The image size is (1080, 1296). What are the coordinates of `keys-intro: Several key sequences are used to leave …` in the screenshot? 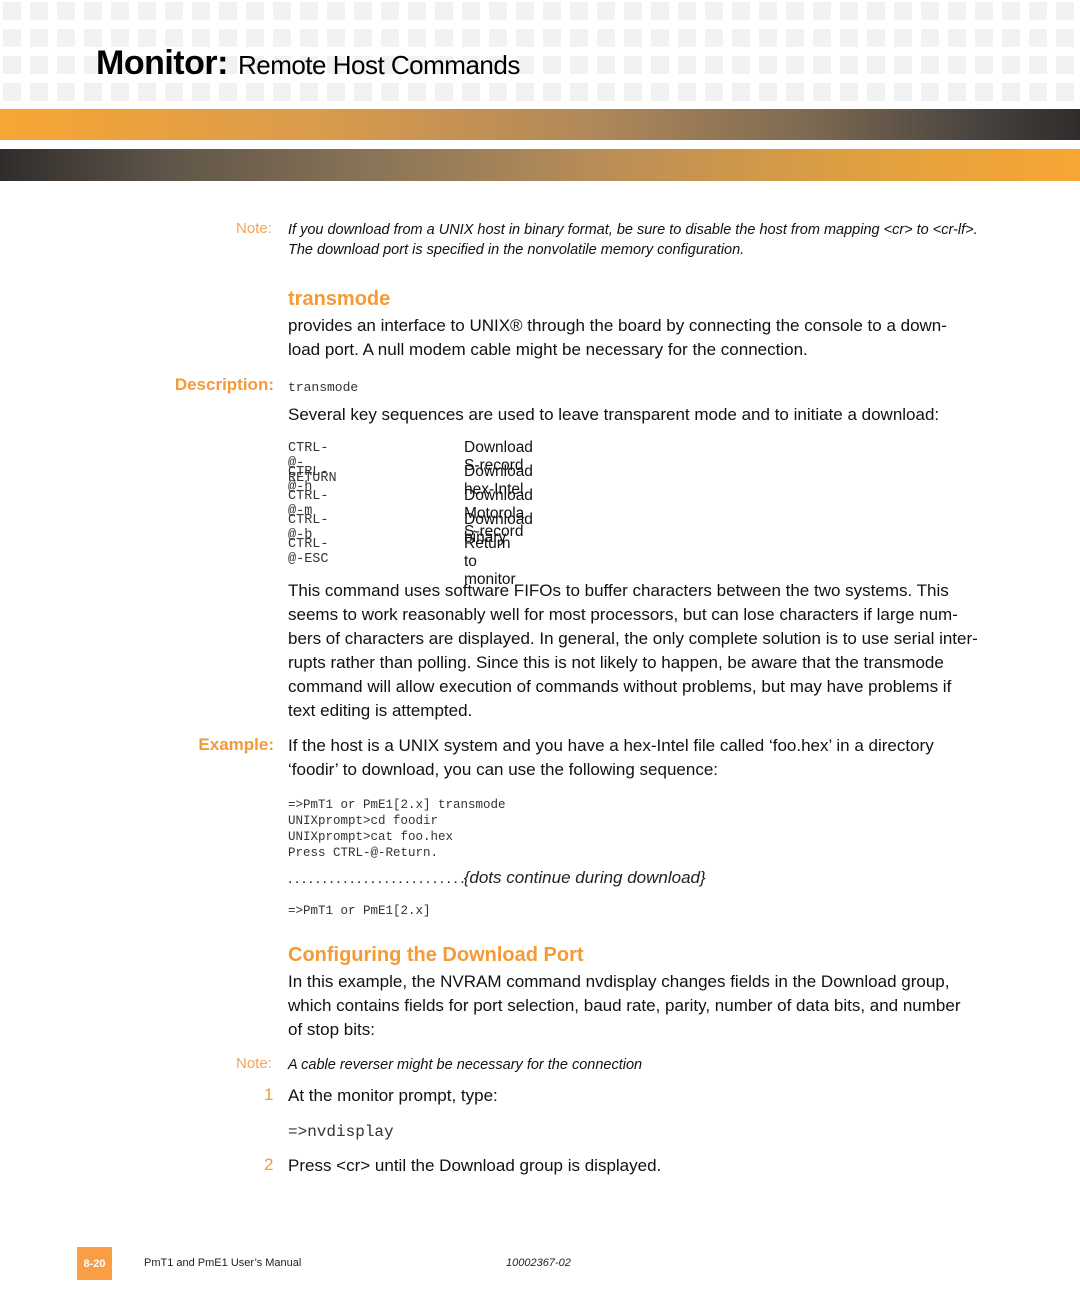 It's located at (614, 414).